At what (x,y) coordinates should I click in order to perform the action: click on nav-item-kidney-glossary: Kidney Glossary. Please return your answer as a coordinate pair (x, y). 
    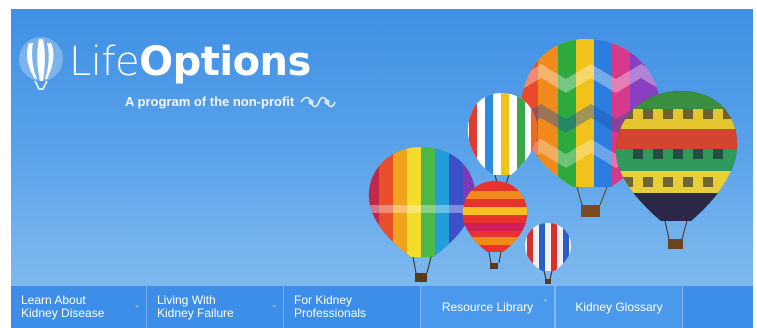
    Looking at the image, I should click on (619, 307).